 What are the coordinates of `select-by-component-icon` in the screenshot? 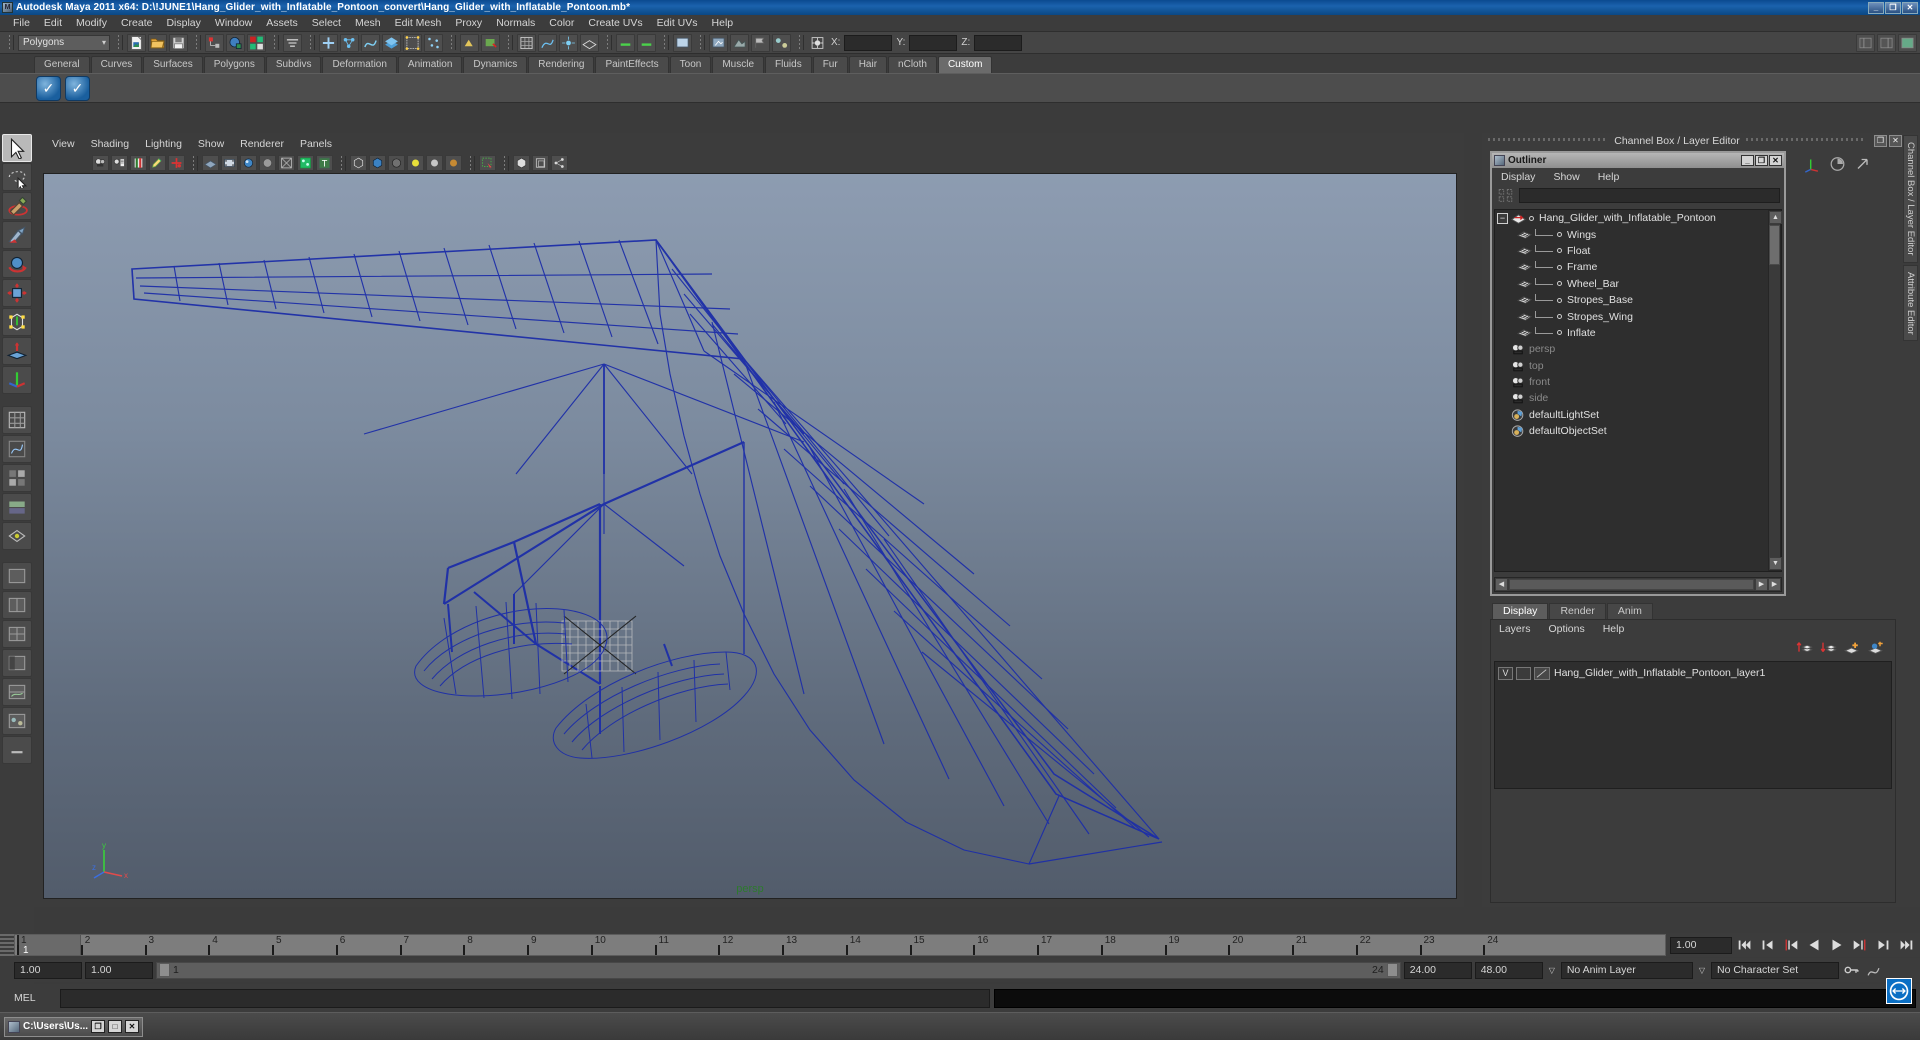 It's located at (256, 42).